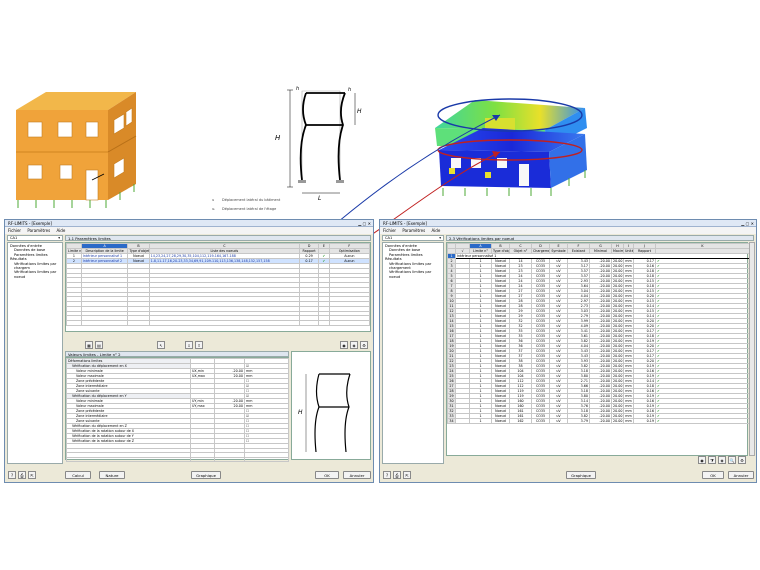 Image resolution: width=760 pixels, height=570 pixels. Describe the element at coordinates (628, 421) in the screenshot. I see `cell: mm` at that location.